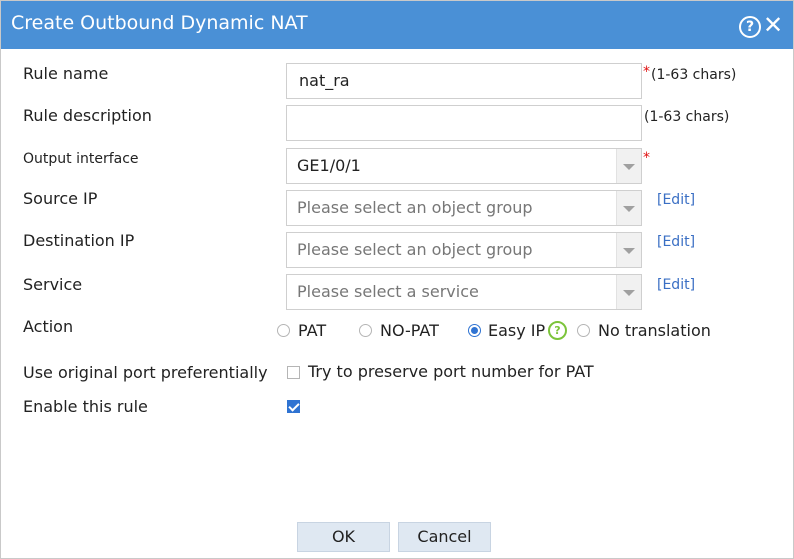  Describe the element at coordinates (48, 326) in the screenshot. I see `action-label: Action` at that location.